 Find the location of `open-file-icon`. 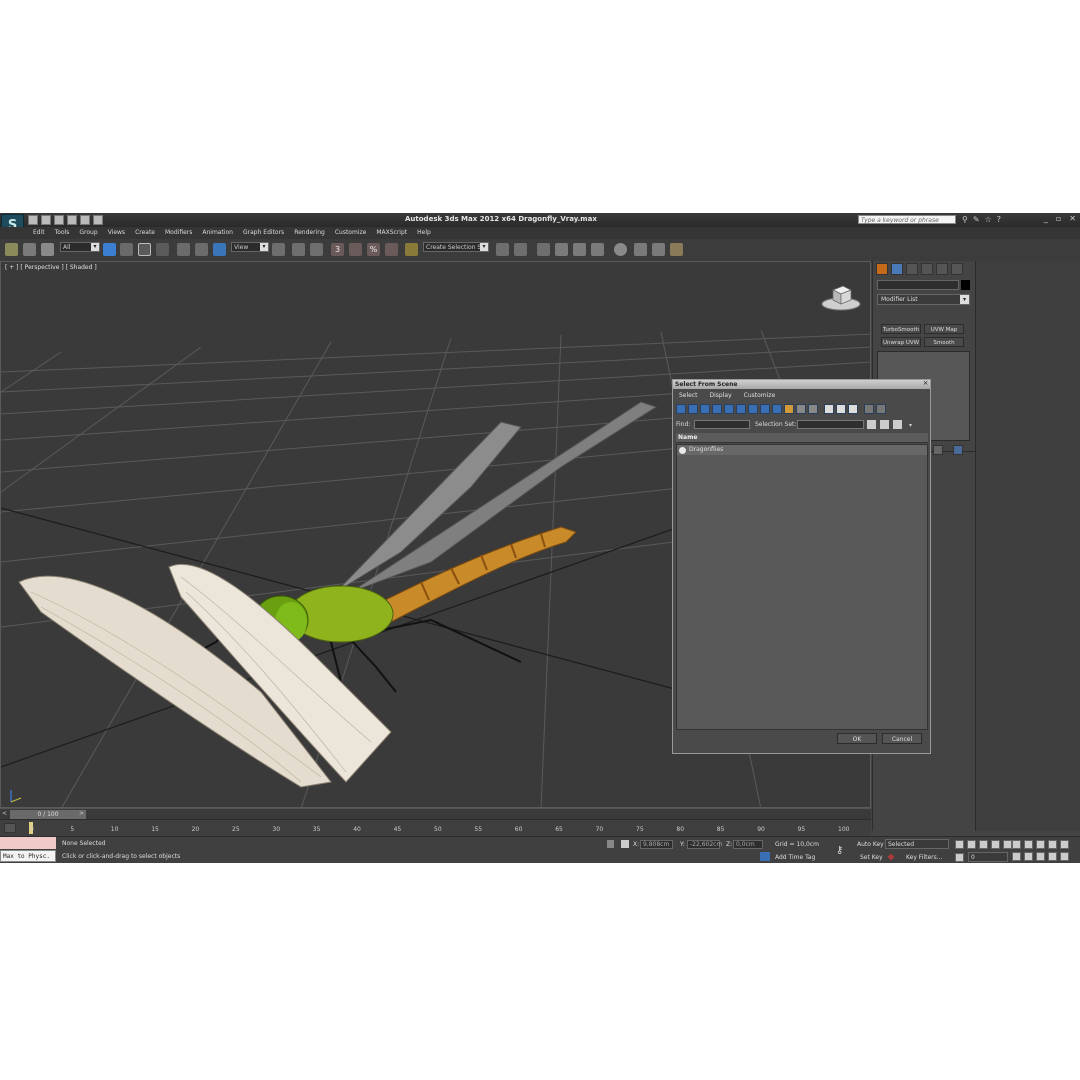

open-file-icon is located at coordinates (46, 220).